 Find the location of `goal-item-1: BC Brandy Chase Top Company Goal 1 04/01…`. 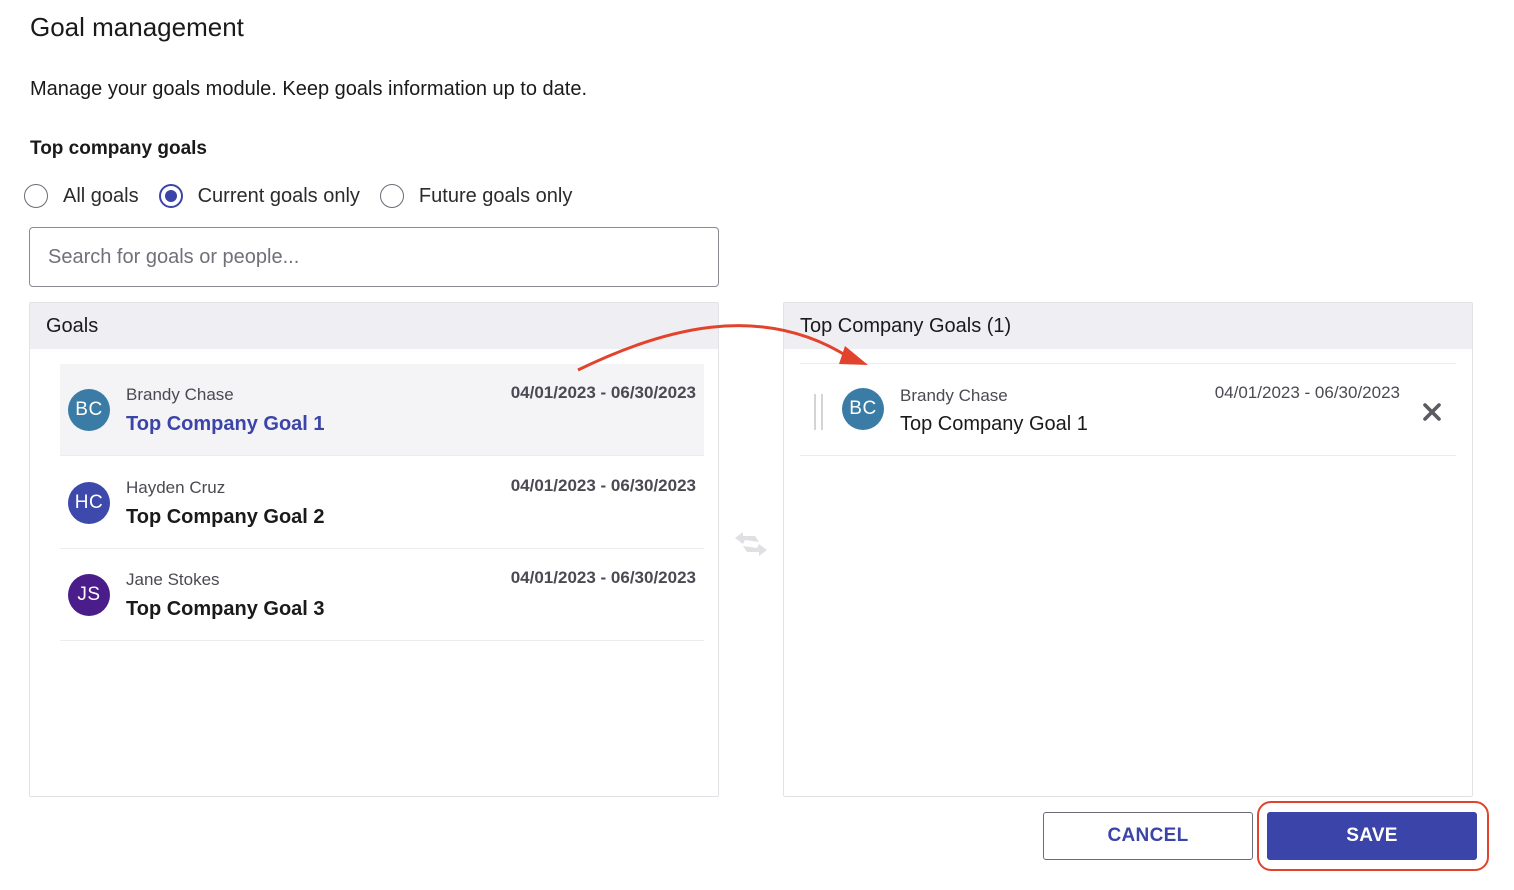

goal-item-1: BC Brandy Chase Top Company Goal 1 04/01… is located at coordinates (382, 410).